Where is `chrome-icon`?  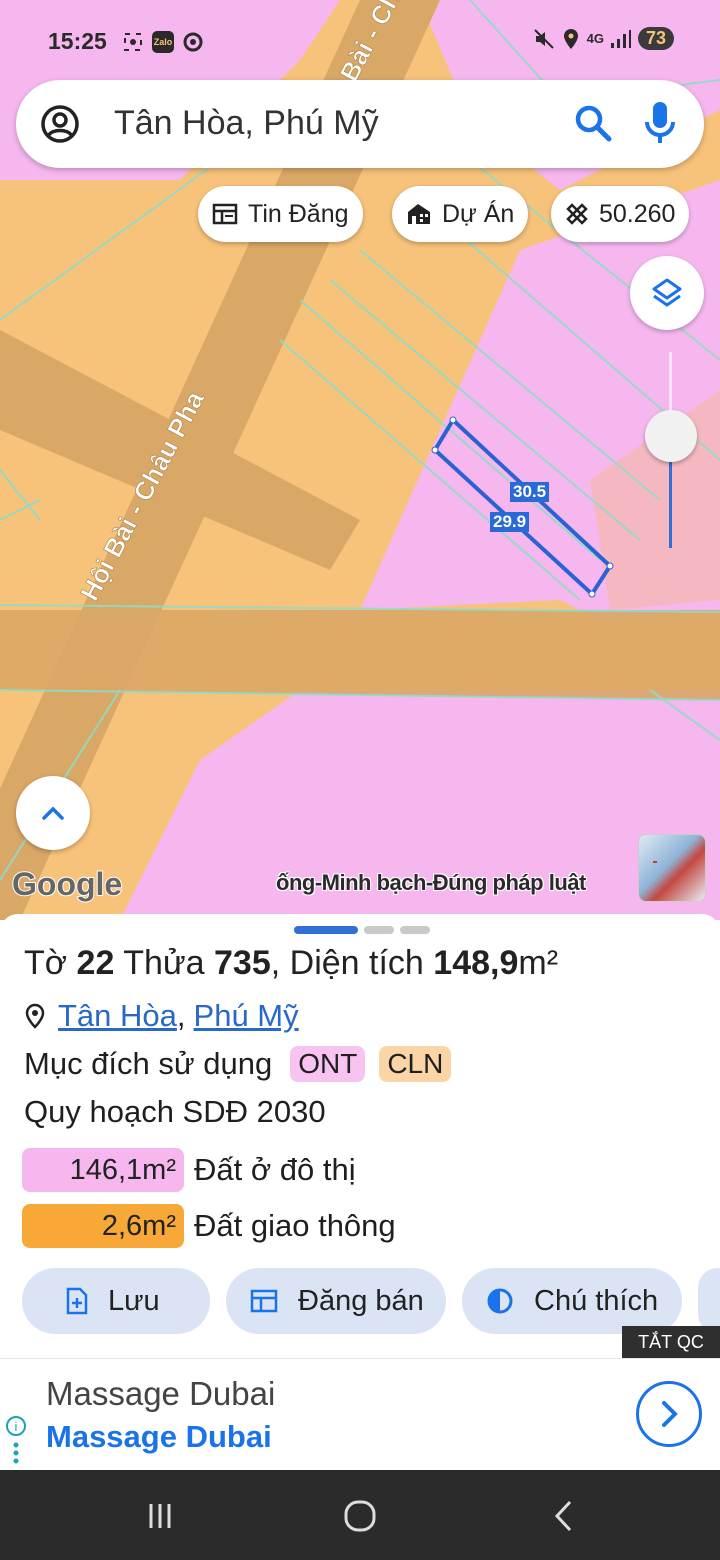
chrome-icon is located at coordinates (193, 42).